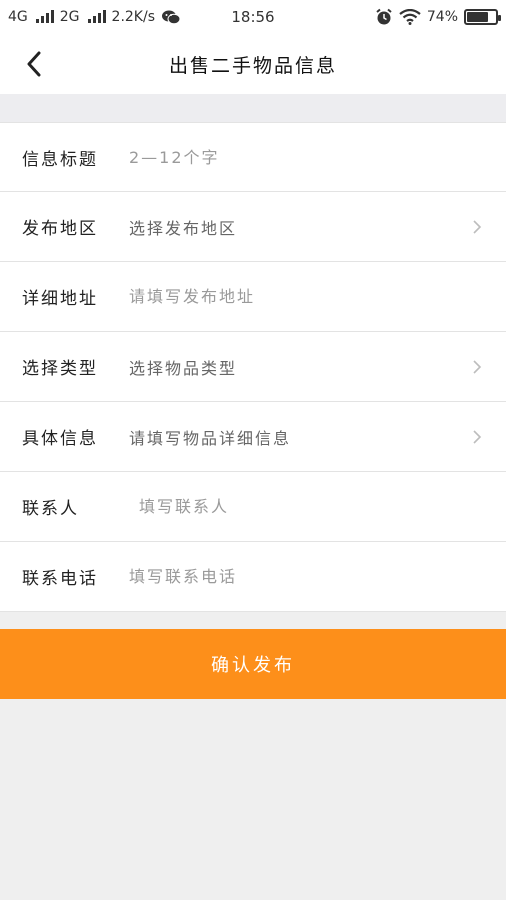  I want to click on page-title: 出售二手物品信息, so click(252, 65).